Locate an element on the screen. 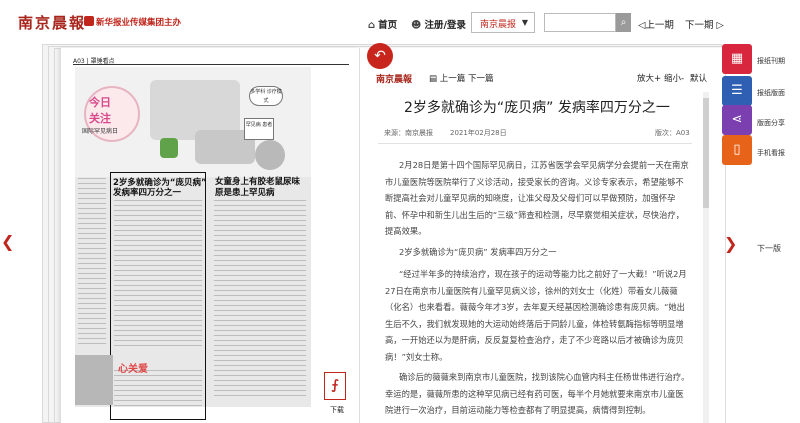 This screenshot has height=423, width=800. share-label: 版面分享 is located at coordinates (771, 123).